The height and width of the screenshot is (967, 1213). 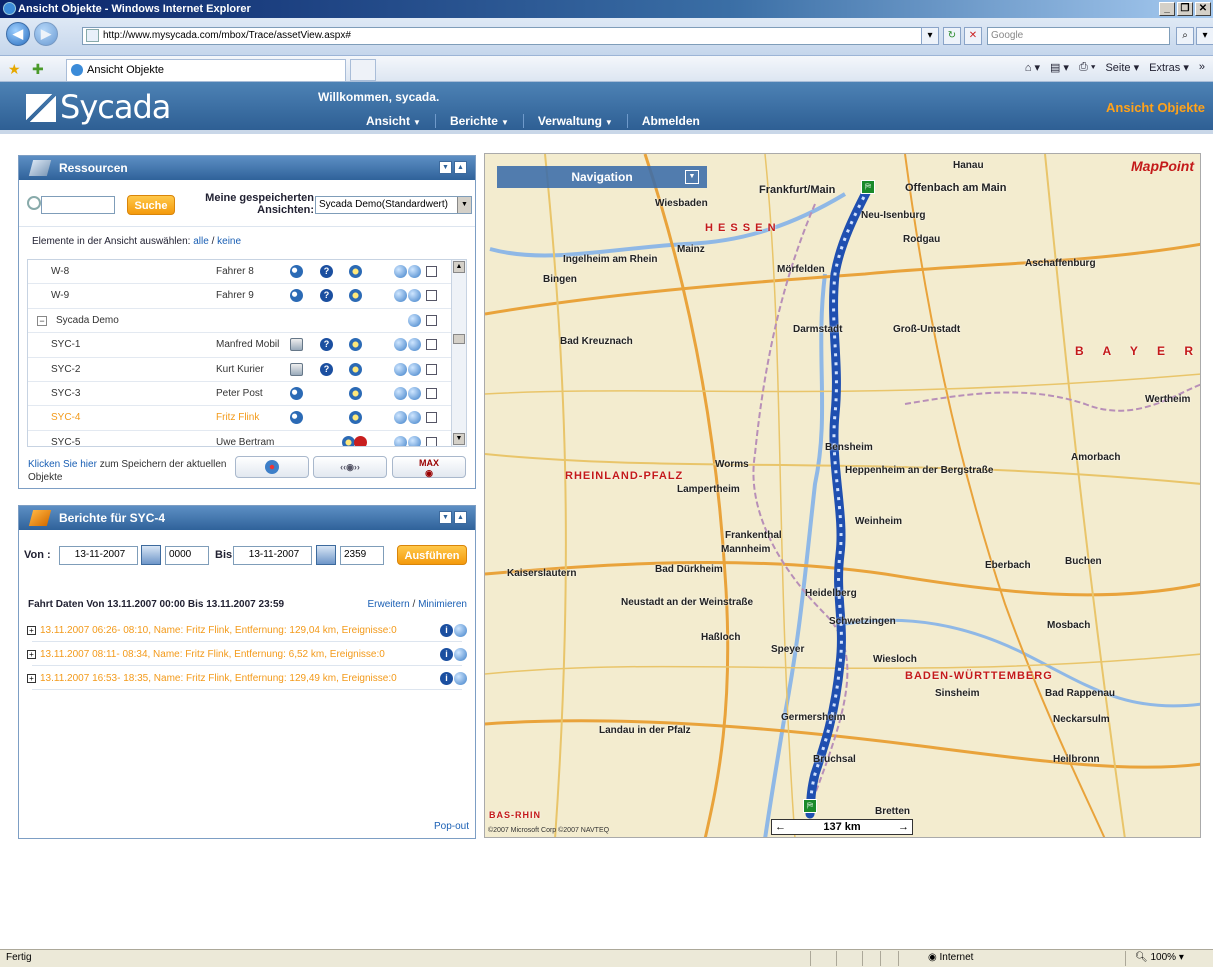 What do you see at coordinates (389, 604) in the screenshot?
I see `expand-all-link: Erweitern` at bounding box center [389, 604].